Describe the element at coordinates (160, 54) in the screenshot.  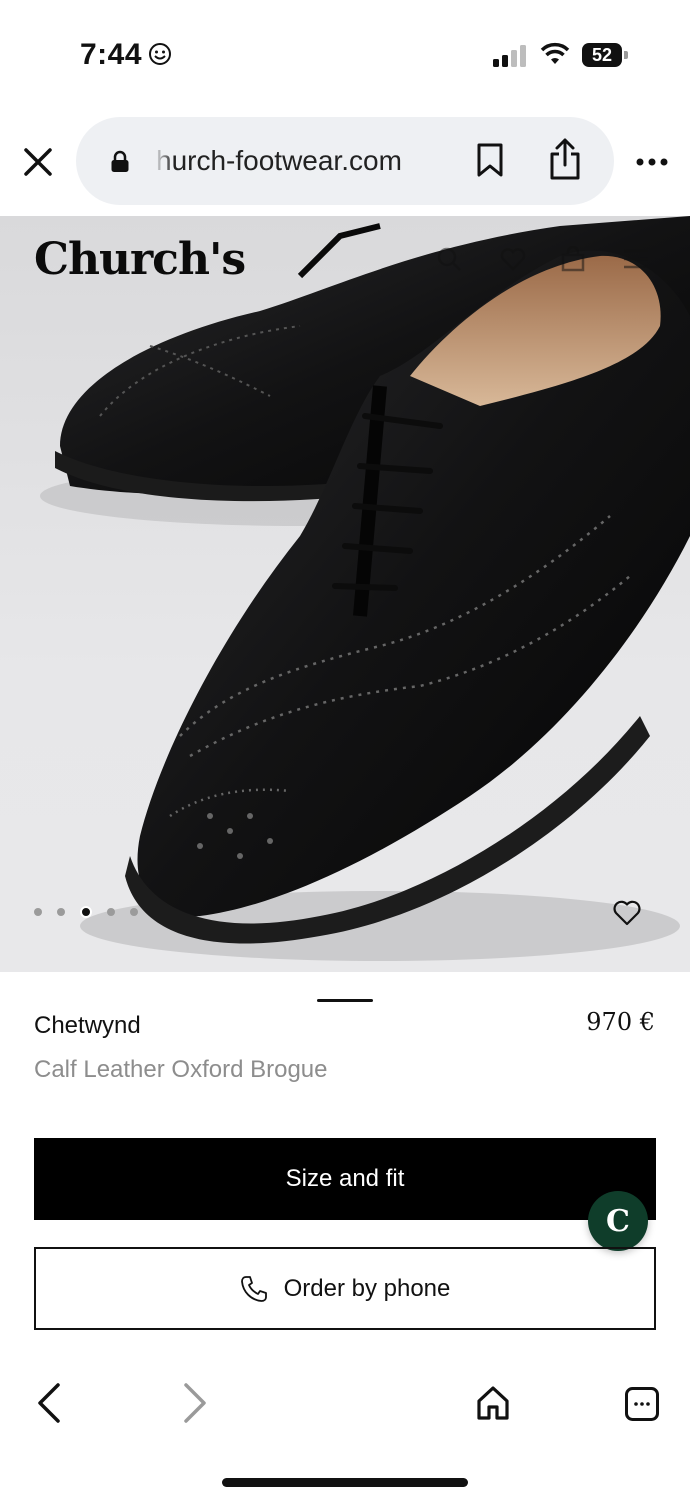
I see `smiley-icon` at that location.